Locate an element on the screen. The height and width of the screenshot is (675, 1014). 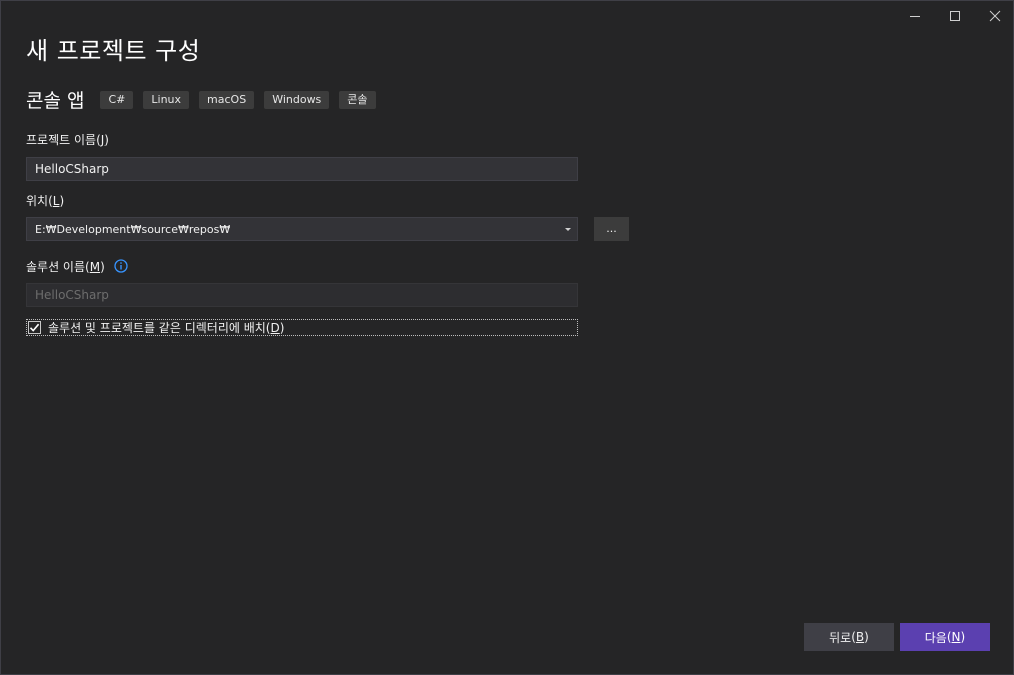
checkmark-icon is located at coordinates (34, 327).